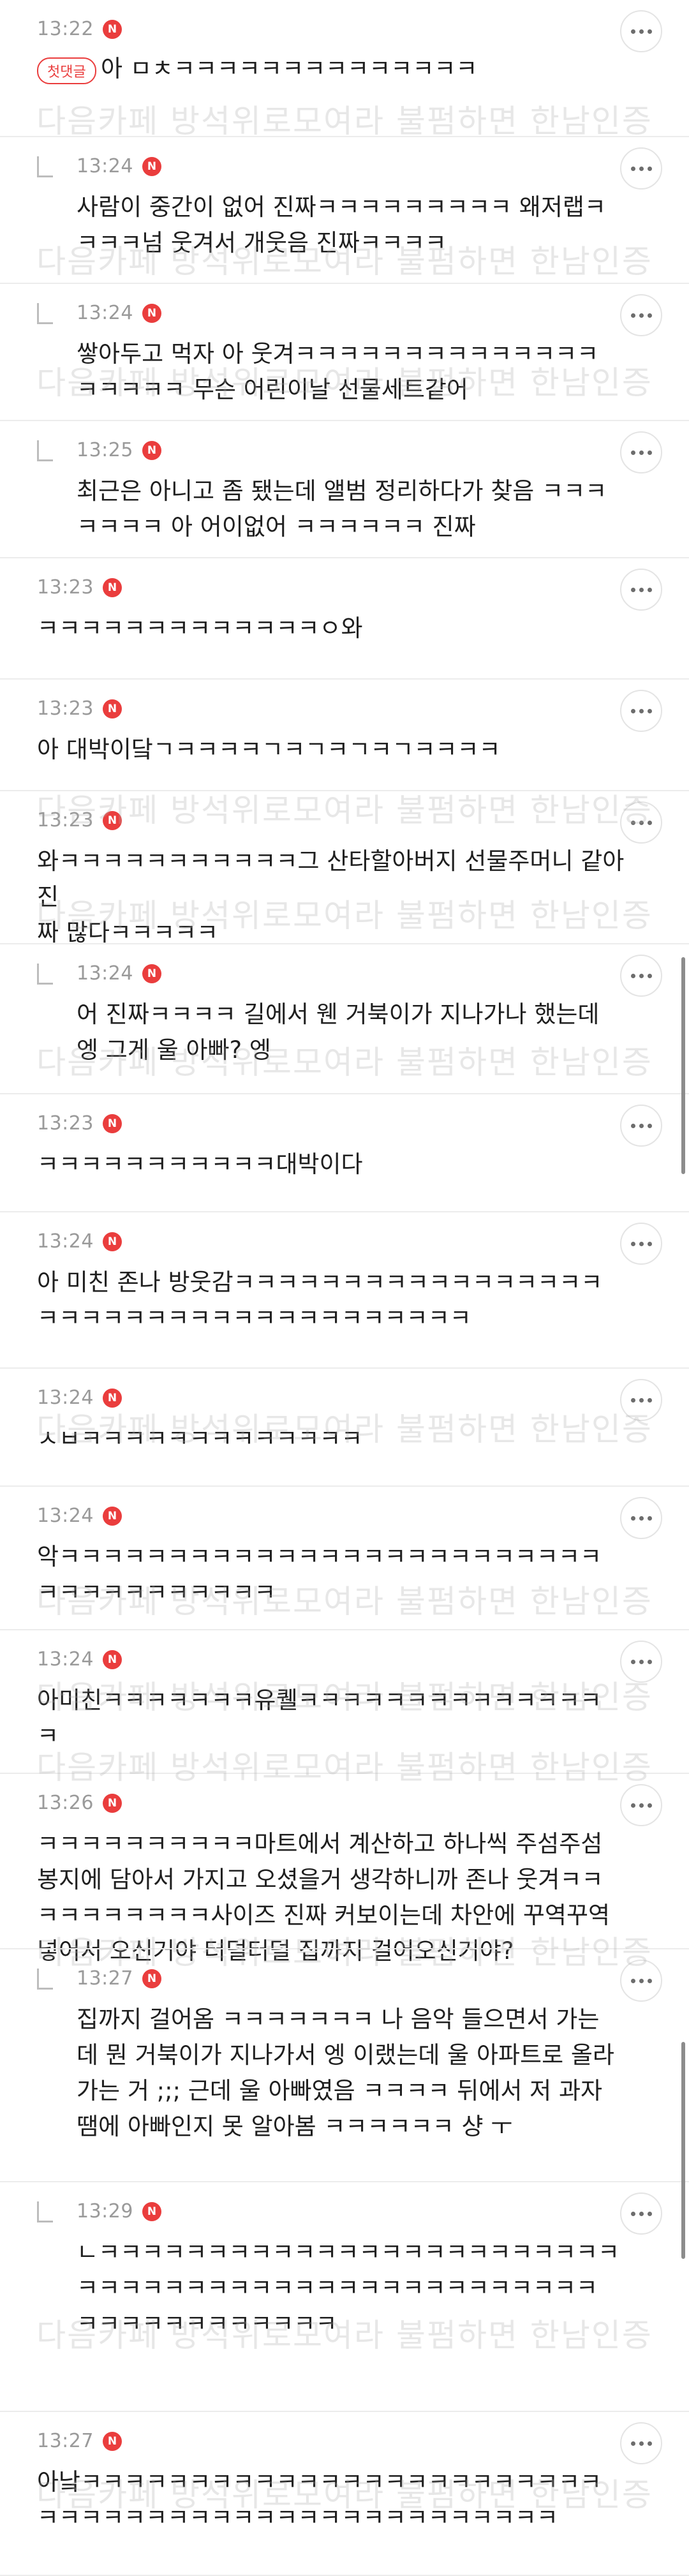  Describe the element at coordinates (66, 70) in the screenshot. I see `first-comment-badge: 첫댓글` at that location.